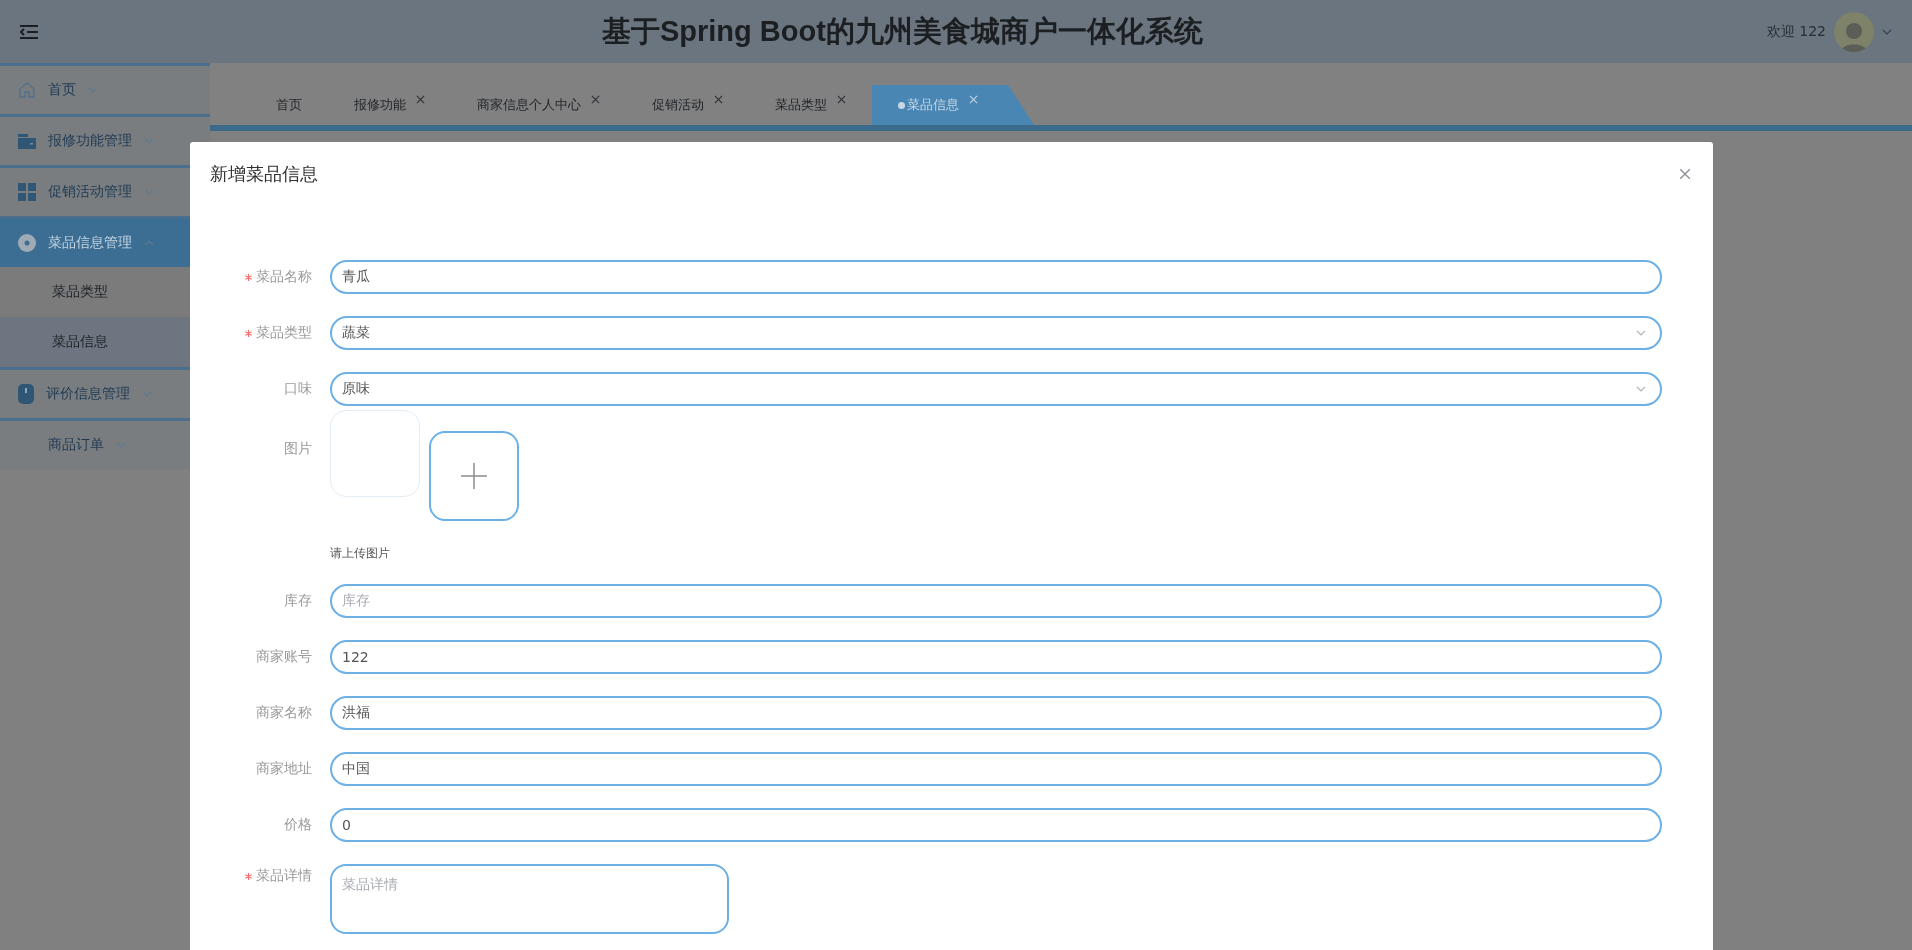 Image resolution: width=1912 pixels, height=950 pixels. I want to click on tab: 促销活动, so click(687, 105).